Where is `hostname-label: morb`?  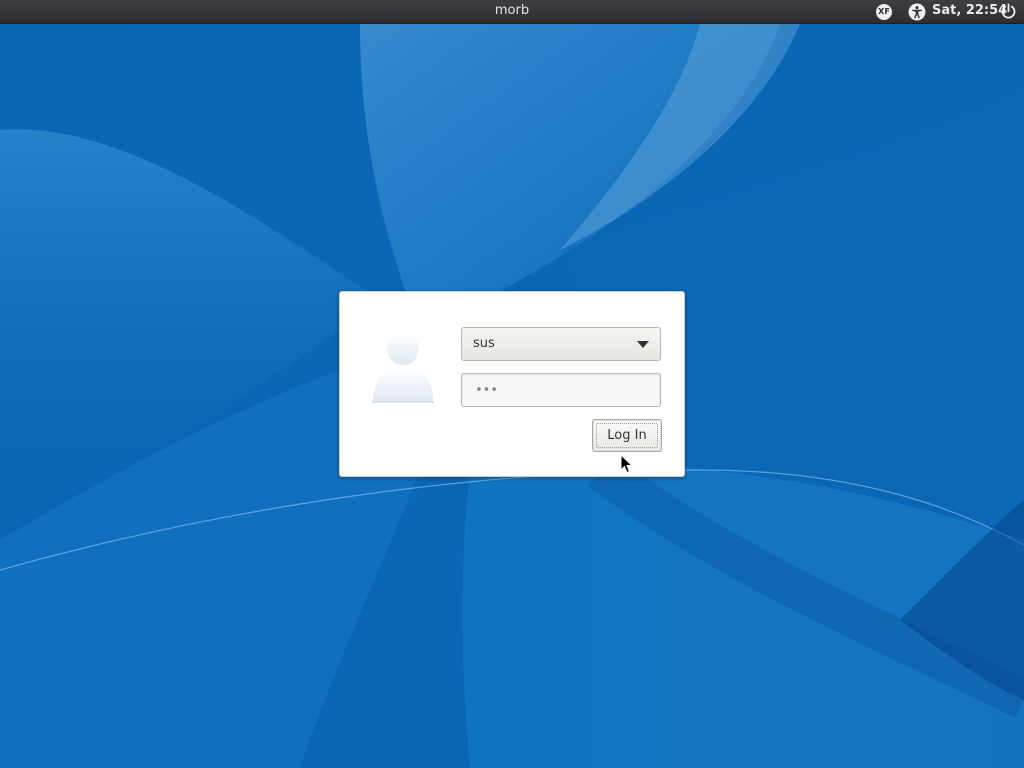 hostname-label: morb is located at coordinates (512, 10).